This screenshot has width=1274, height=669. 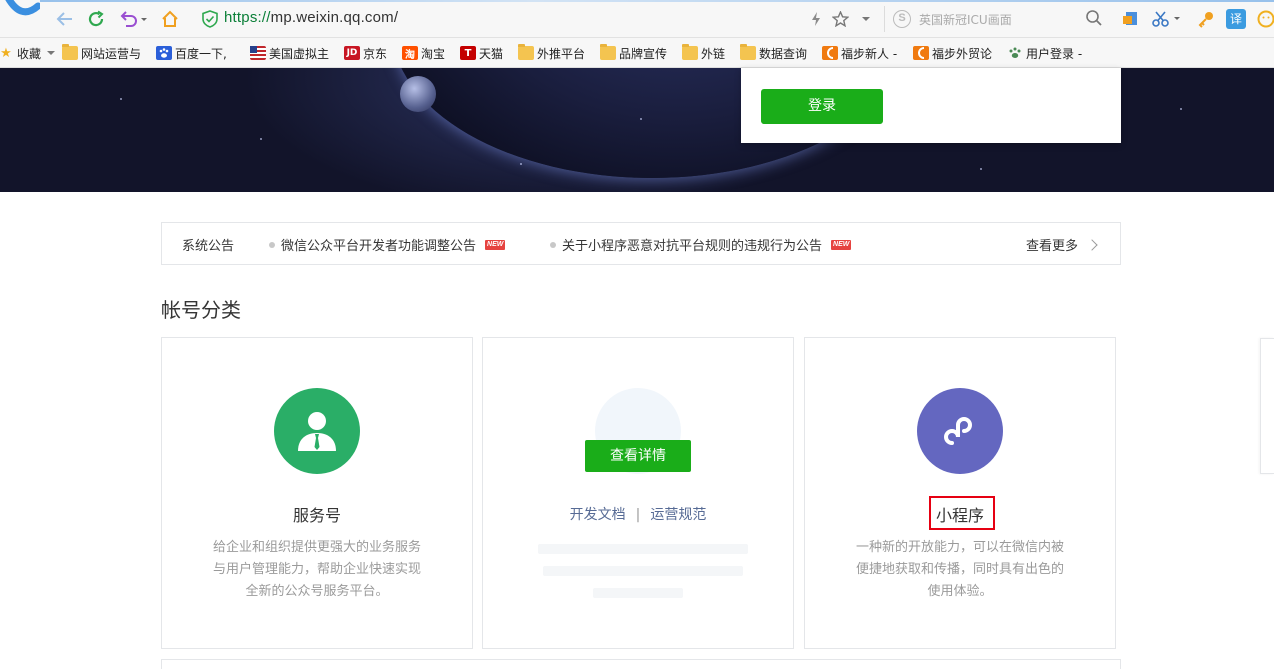 I want to click on chevron-down-icon, so click(x=51, y=53).